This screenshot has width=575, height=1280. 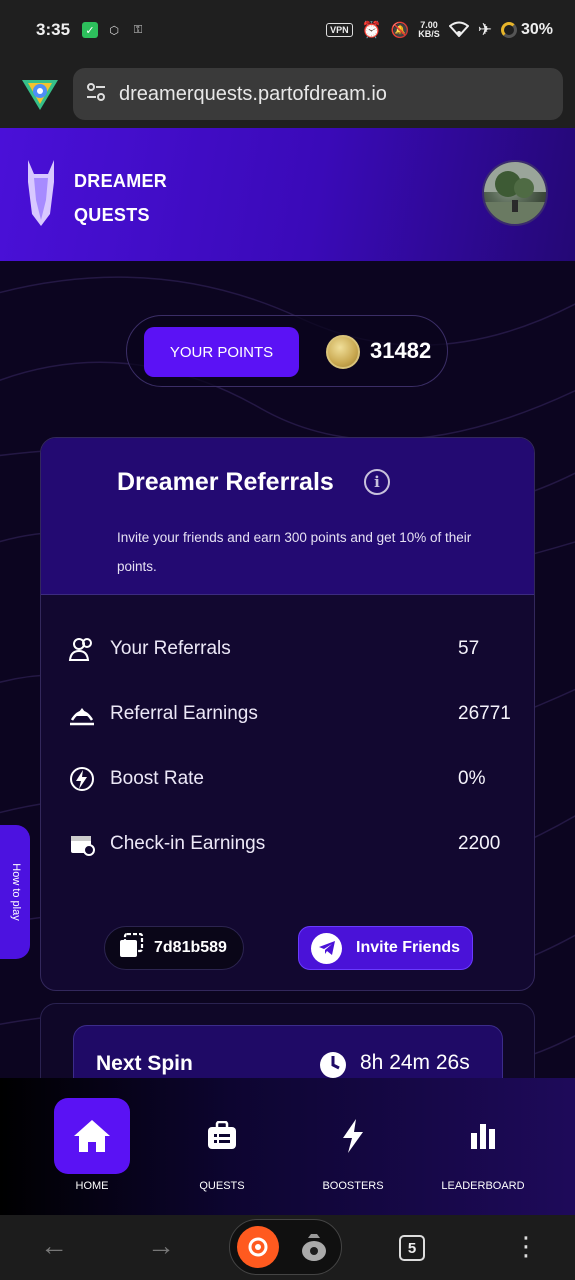 What do you see at coordinates (138, 29) in the screenshot?
I see `key-icon: ⚿` at bounding box center [138, 29].